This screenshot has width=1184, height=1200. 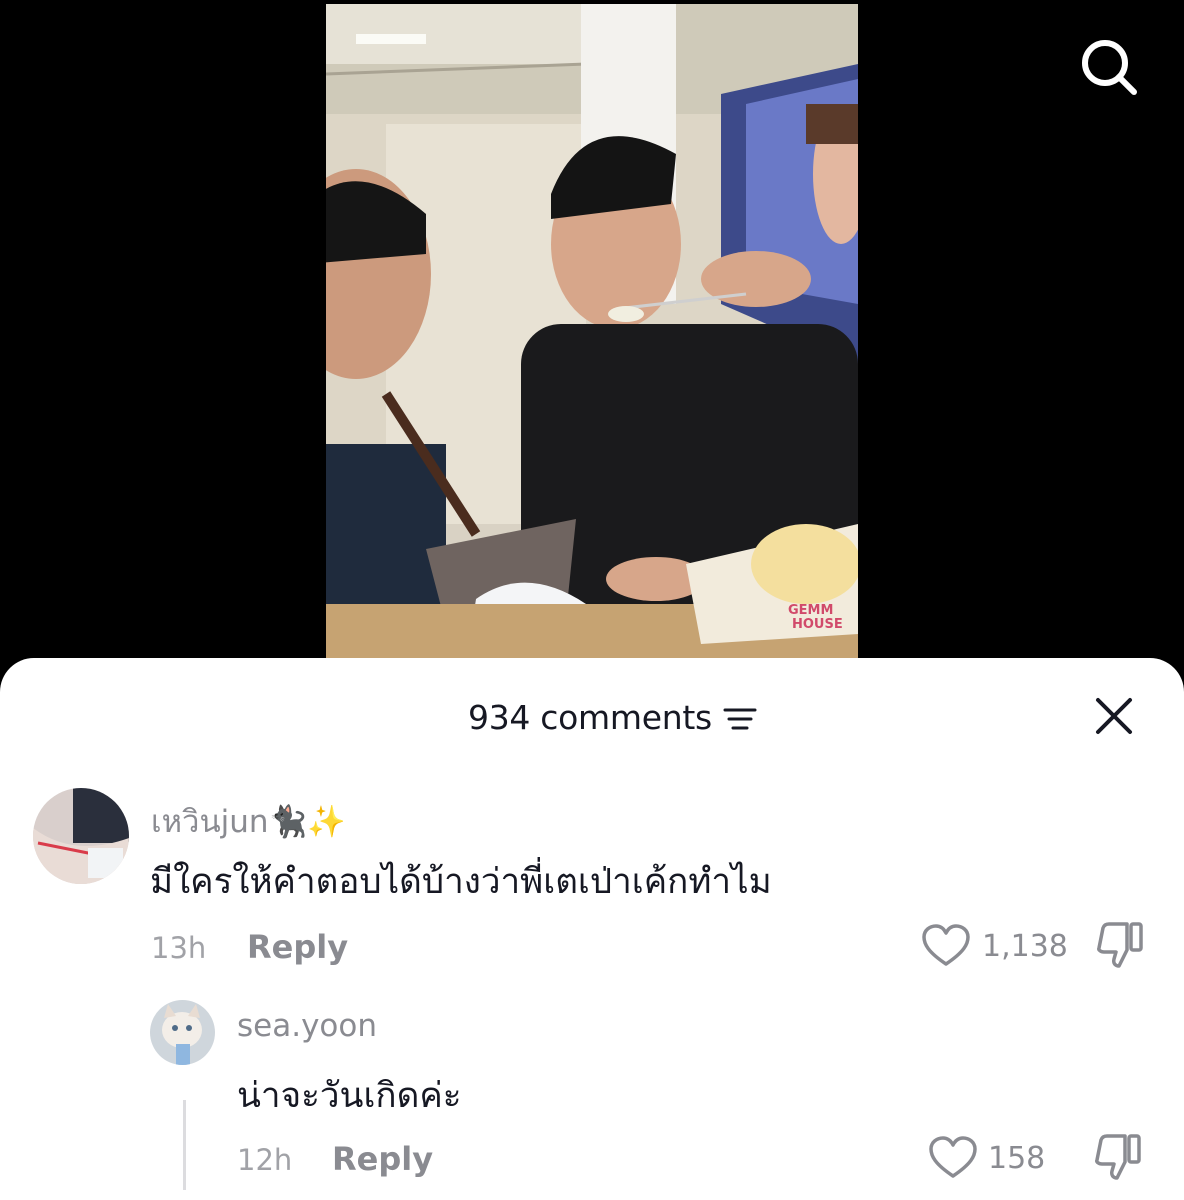 I want to click on reply-text: น่าจะวันเกิดค่ะ, so click(x=349, y=1096).